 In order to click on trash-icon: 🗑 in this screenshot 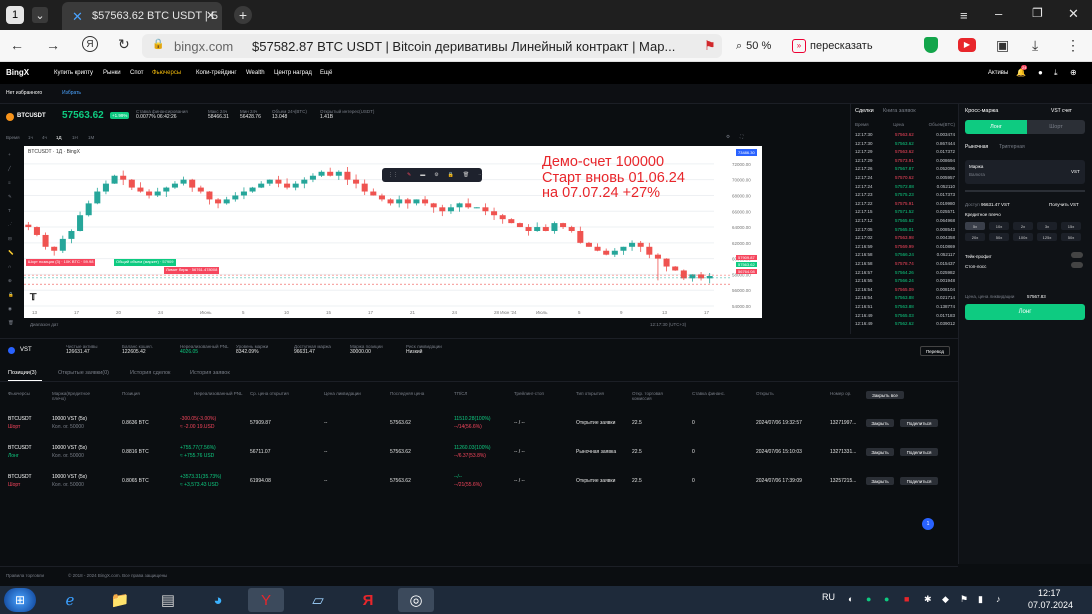, I will do `click(11, 323)`.